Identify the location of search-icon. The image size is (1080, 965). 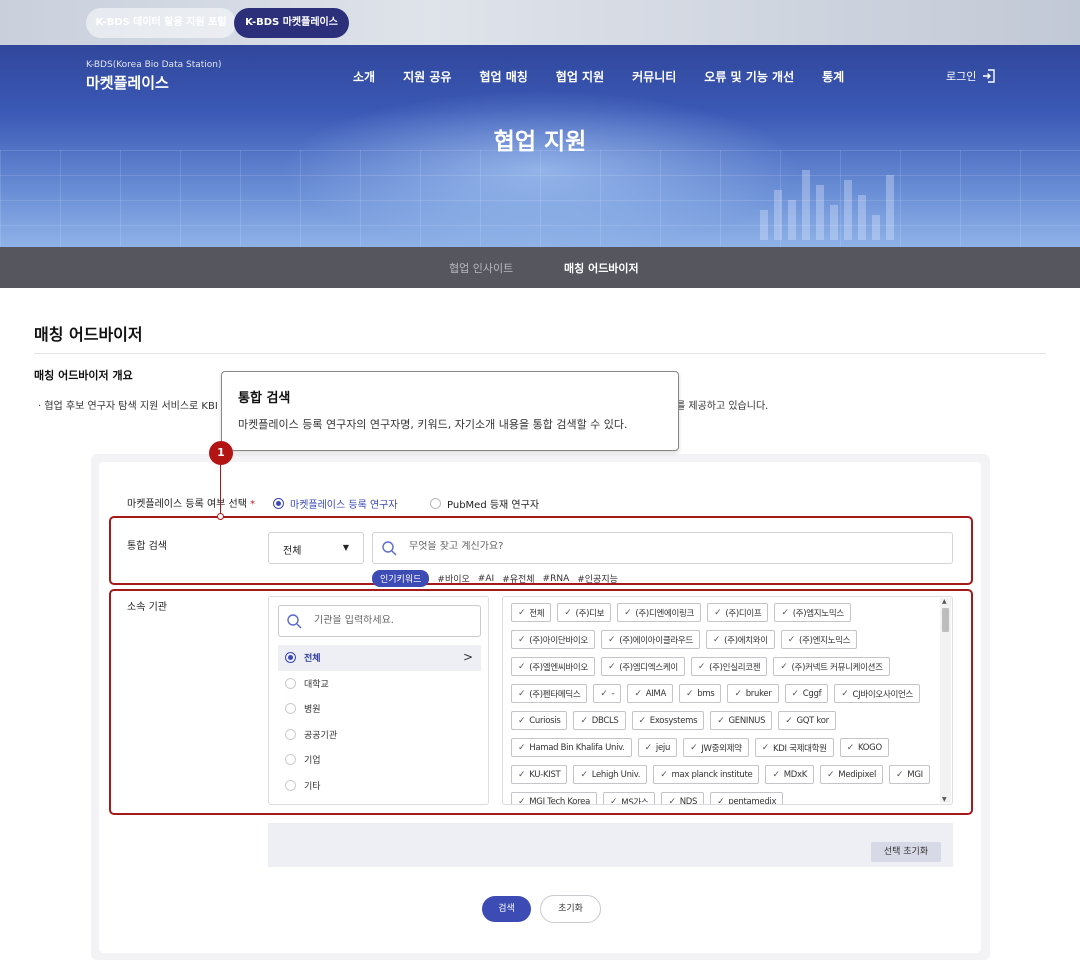
(294, 621).